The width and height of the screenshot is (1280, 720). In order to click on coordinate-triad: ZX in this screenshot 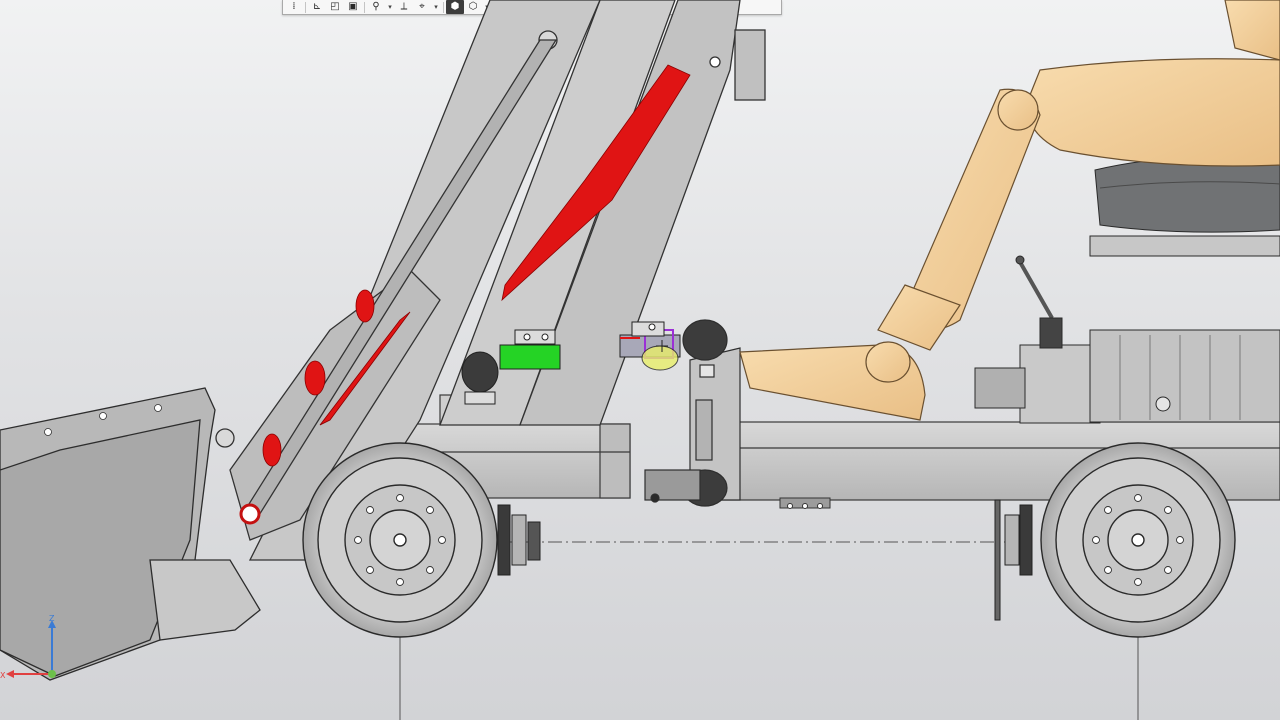, I will do `click(35, 648)`.